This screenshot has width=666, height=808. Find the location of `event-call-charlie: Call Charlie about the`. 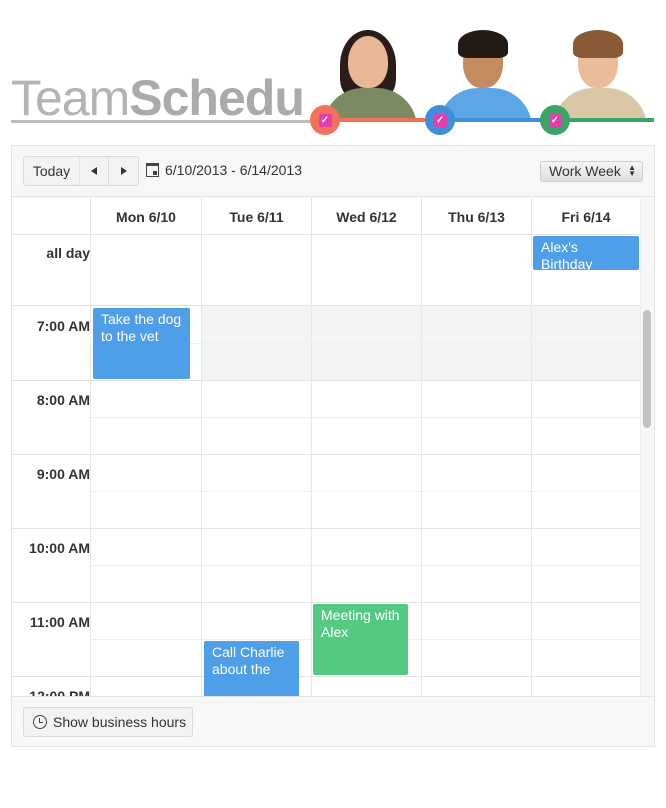

event-call-charlie: Call Charlie about the is located at coordinates (251, 668).